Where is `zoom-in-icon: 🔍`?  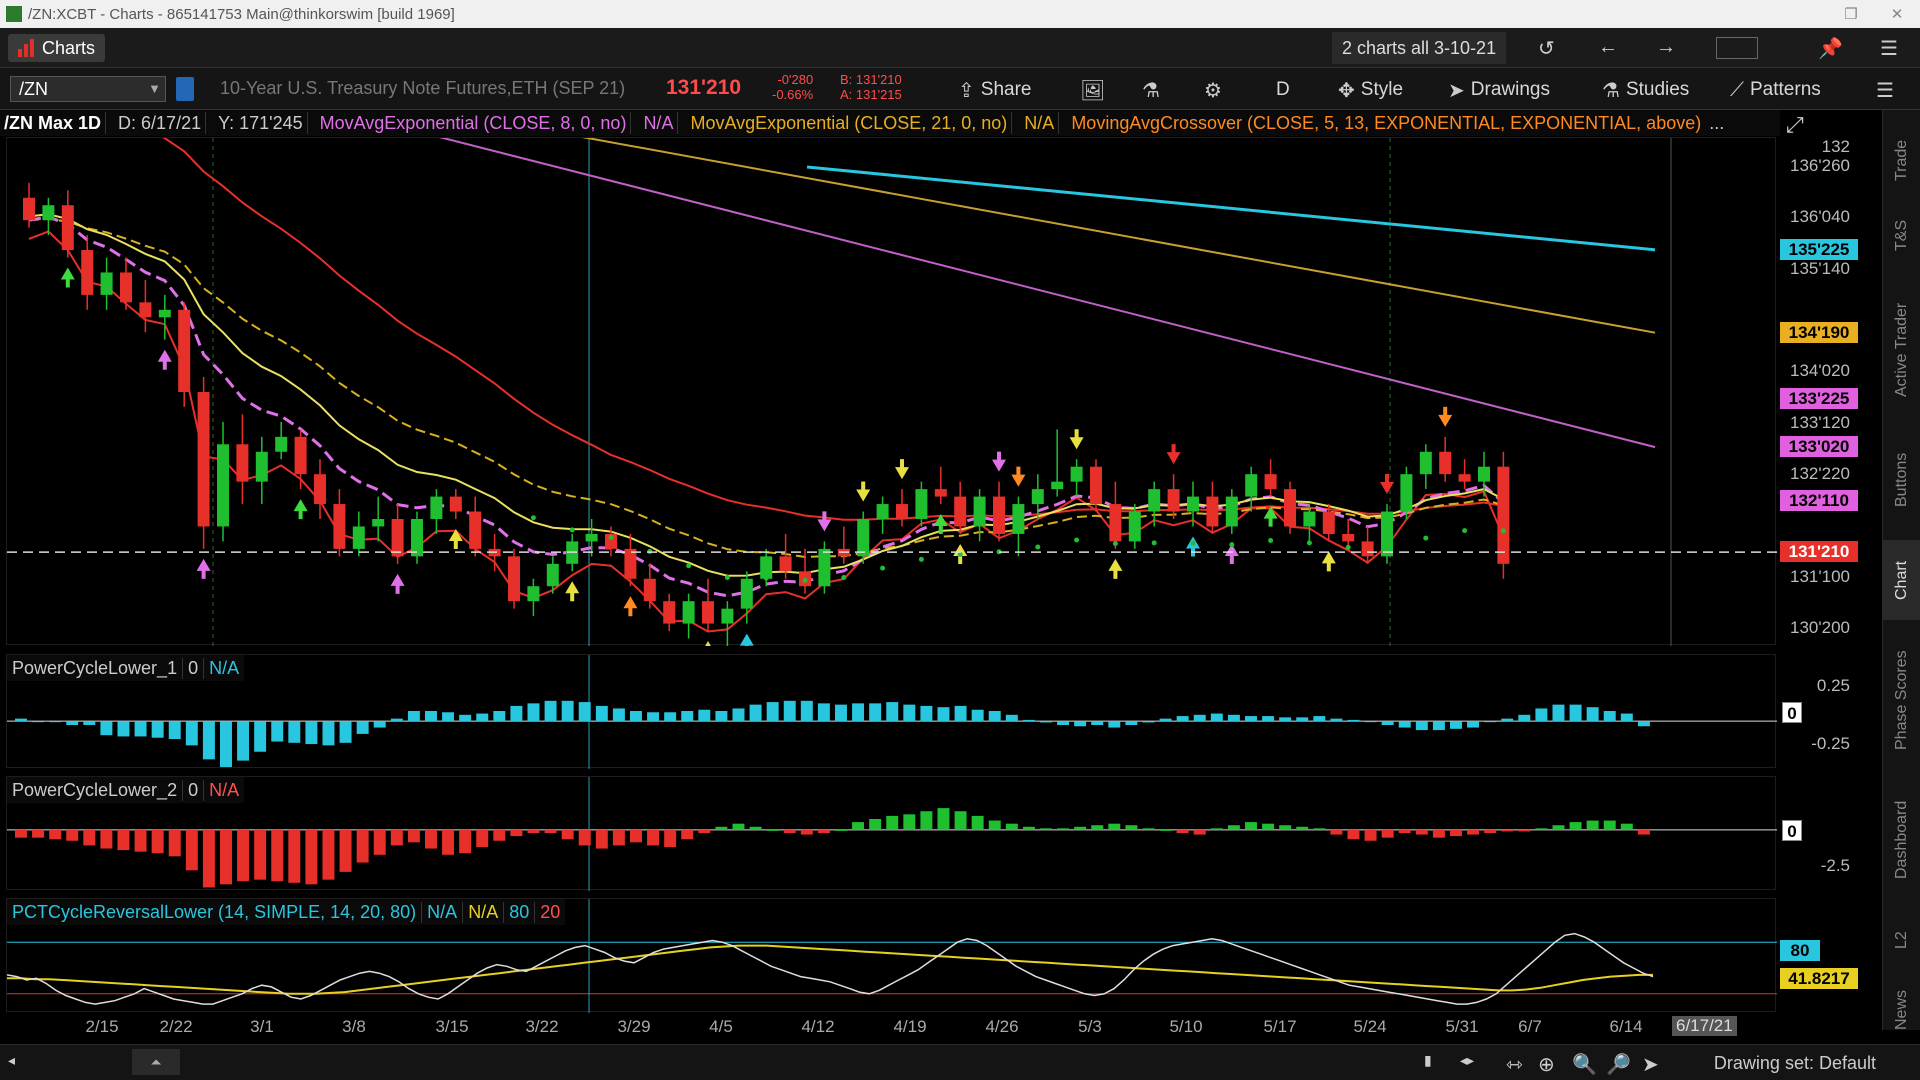
zoom-in-icon: 🔍 is located at coordinates (1584, 1064).